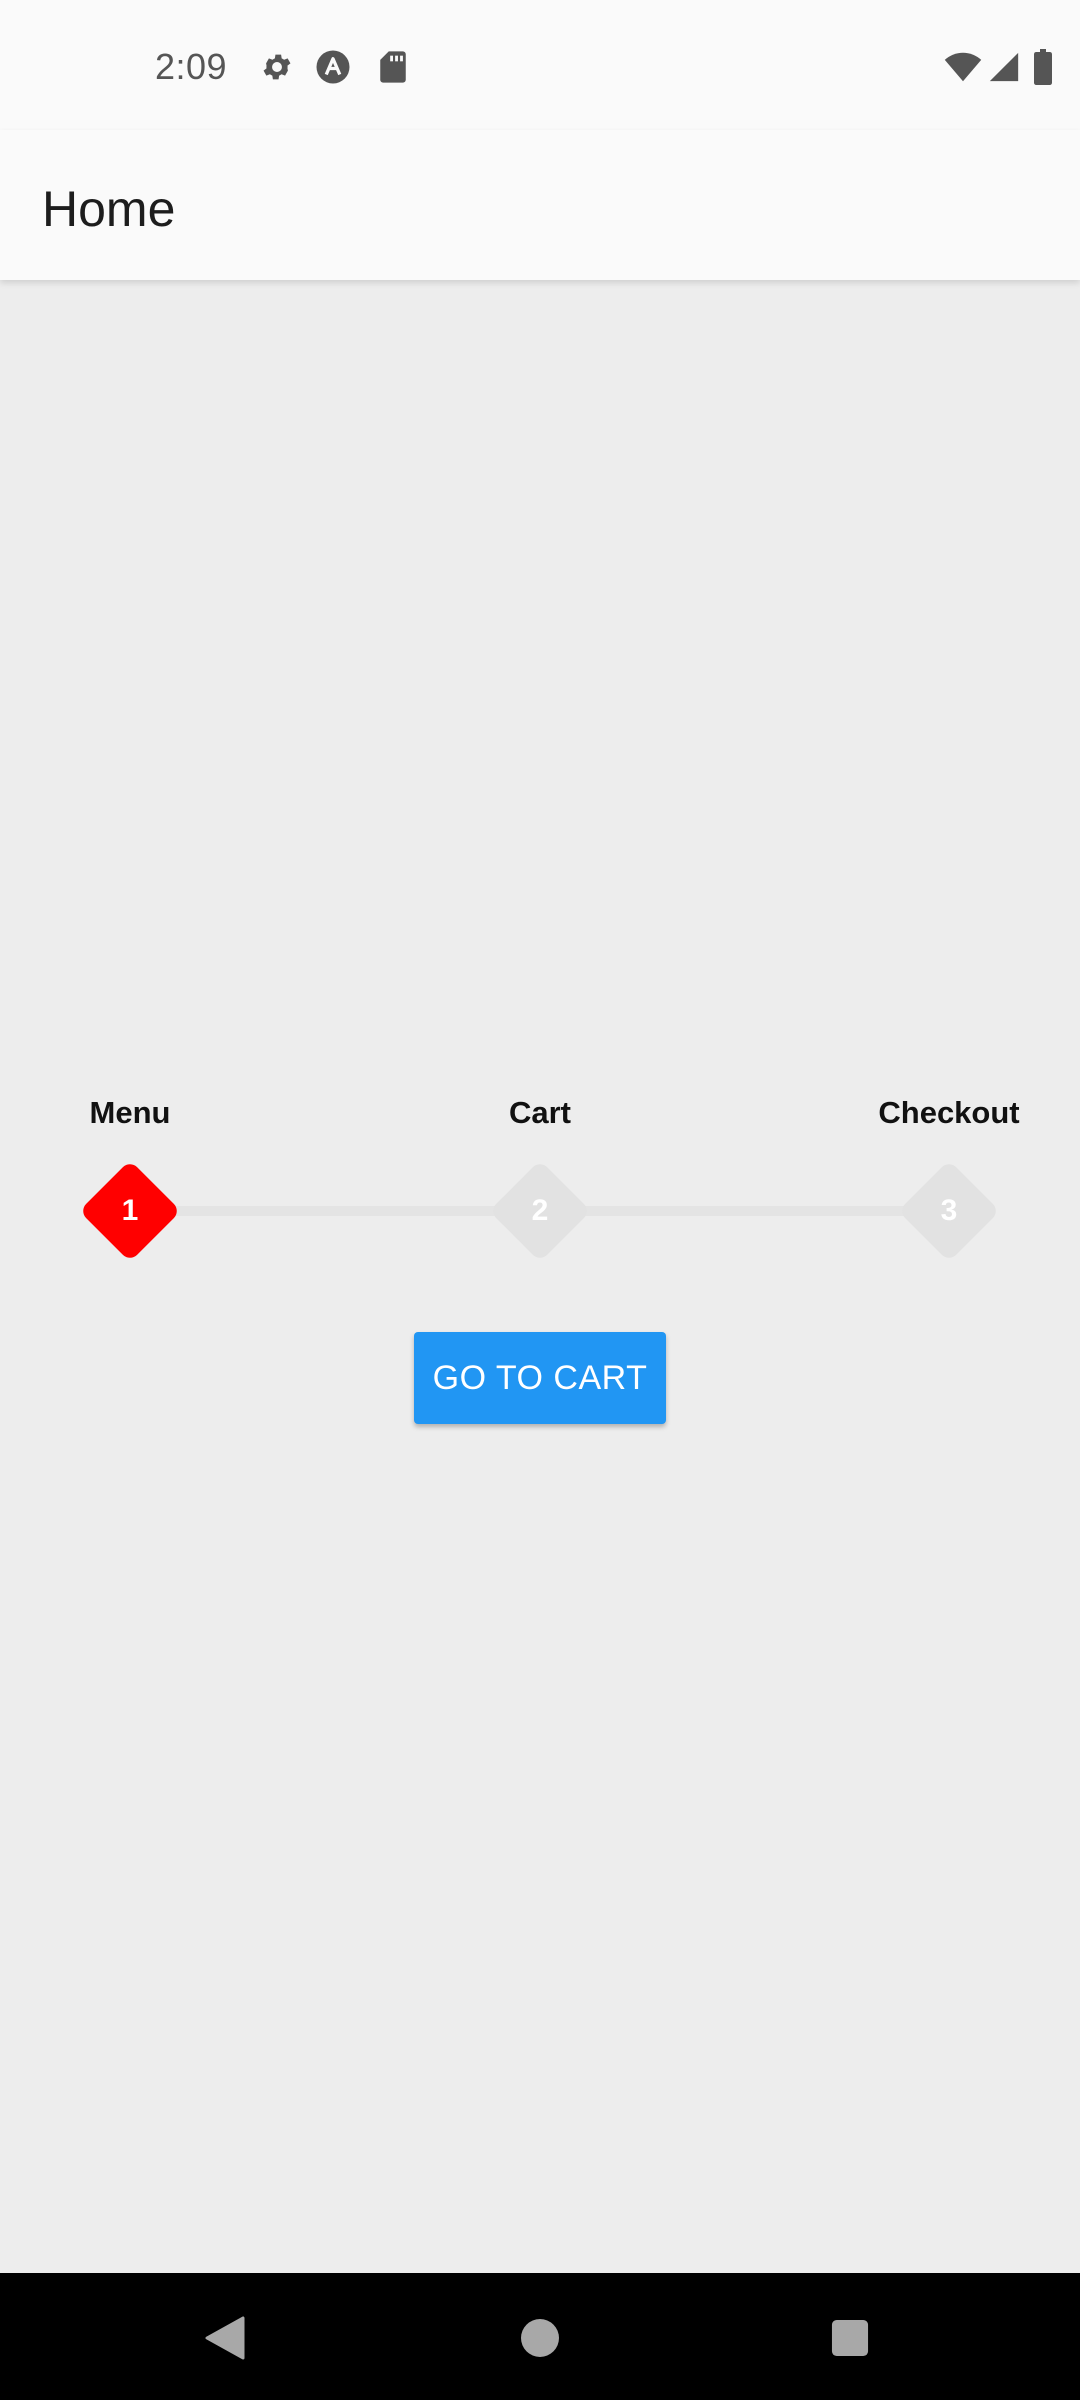 This screenshot has height=2400, width=1080. Describe the element at coordinates (540, 1378) in the screenshot. I see `go-to-cart-button: GO TO CART` at that location.